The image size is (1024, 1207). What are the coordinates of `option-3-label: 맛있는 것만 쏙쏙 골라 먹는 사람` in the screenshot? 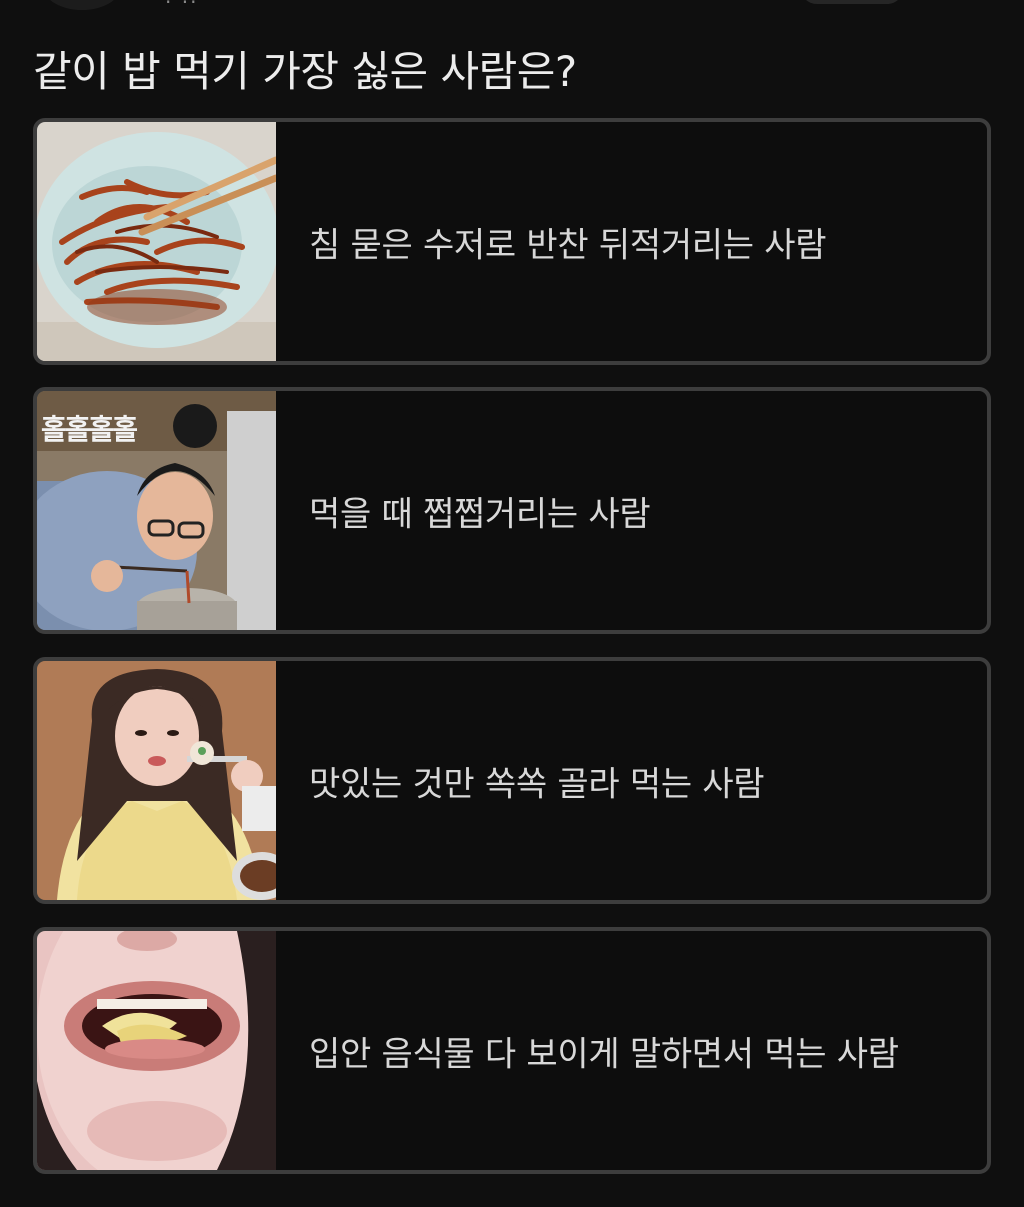 It's located at (537, 784).